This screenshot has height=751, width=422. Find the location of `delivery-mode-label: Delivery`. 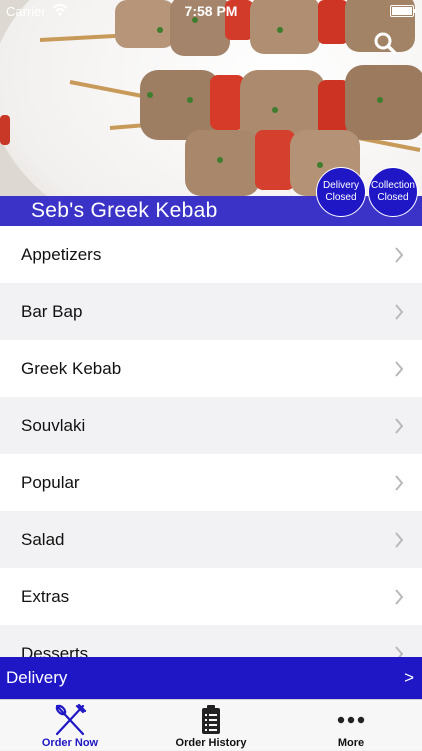

delivery-mode-label: Delivery is located at coordinates (37, 677).